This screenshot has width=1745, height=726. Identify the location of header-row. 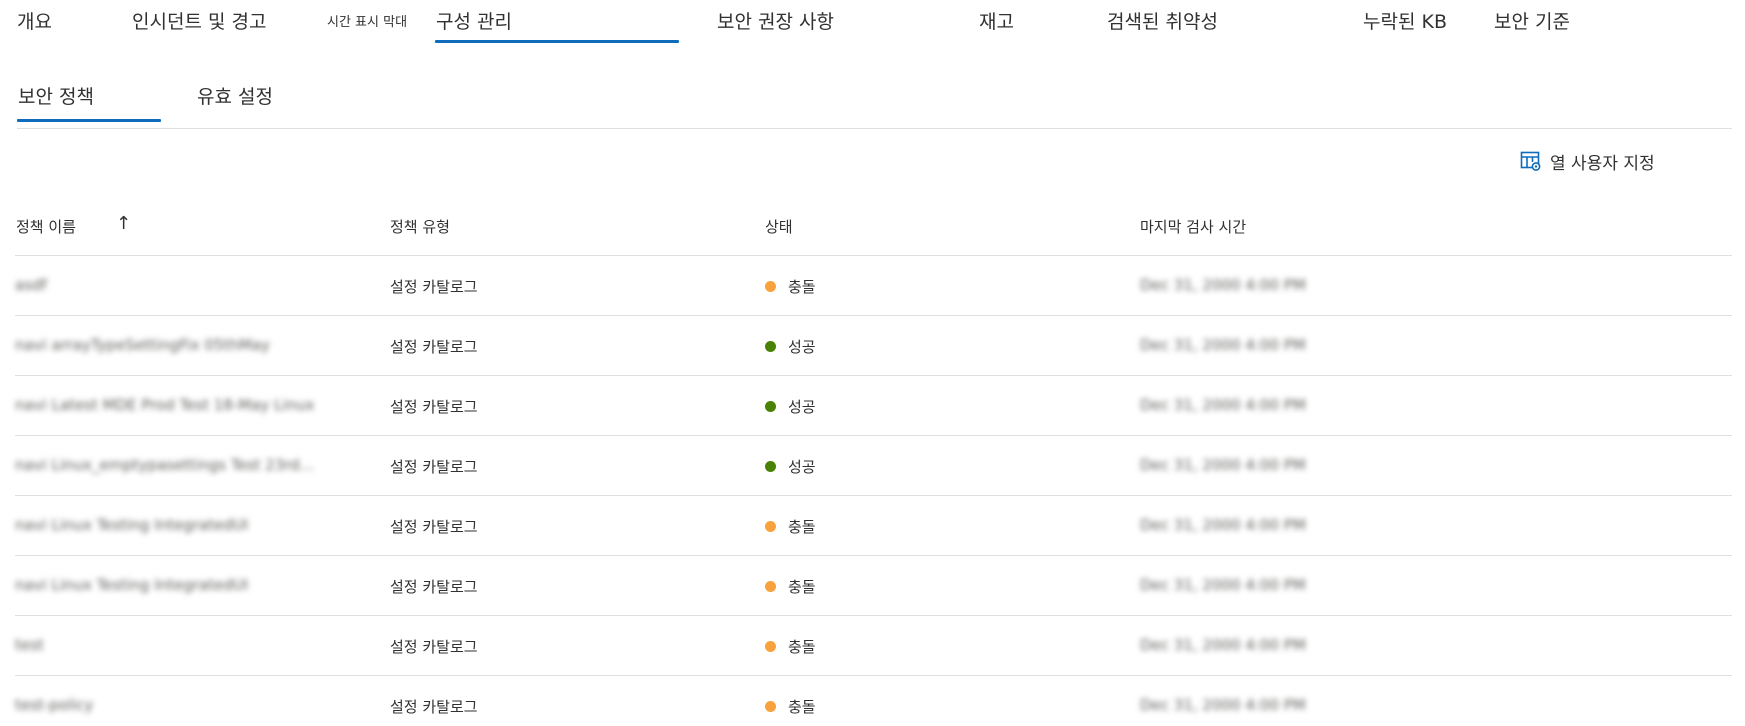
(873, 226).